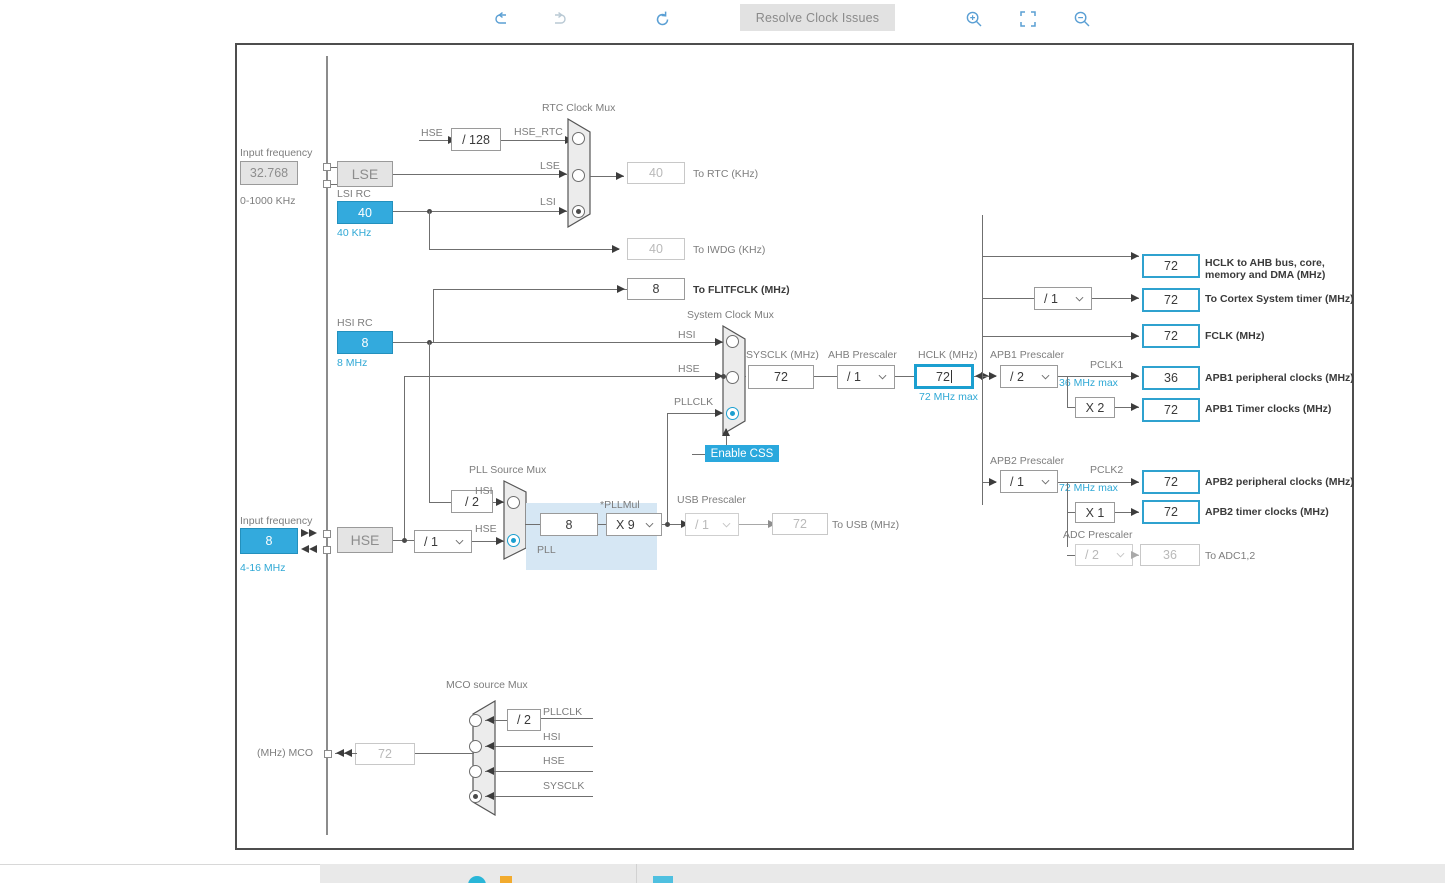  Describe the element at coordinates (1230, 556) in the screenshot. I see `adc-output-label: To ADC1,2` at that location.